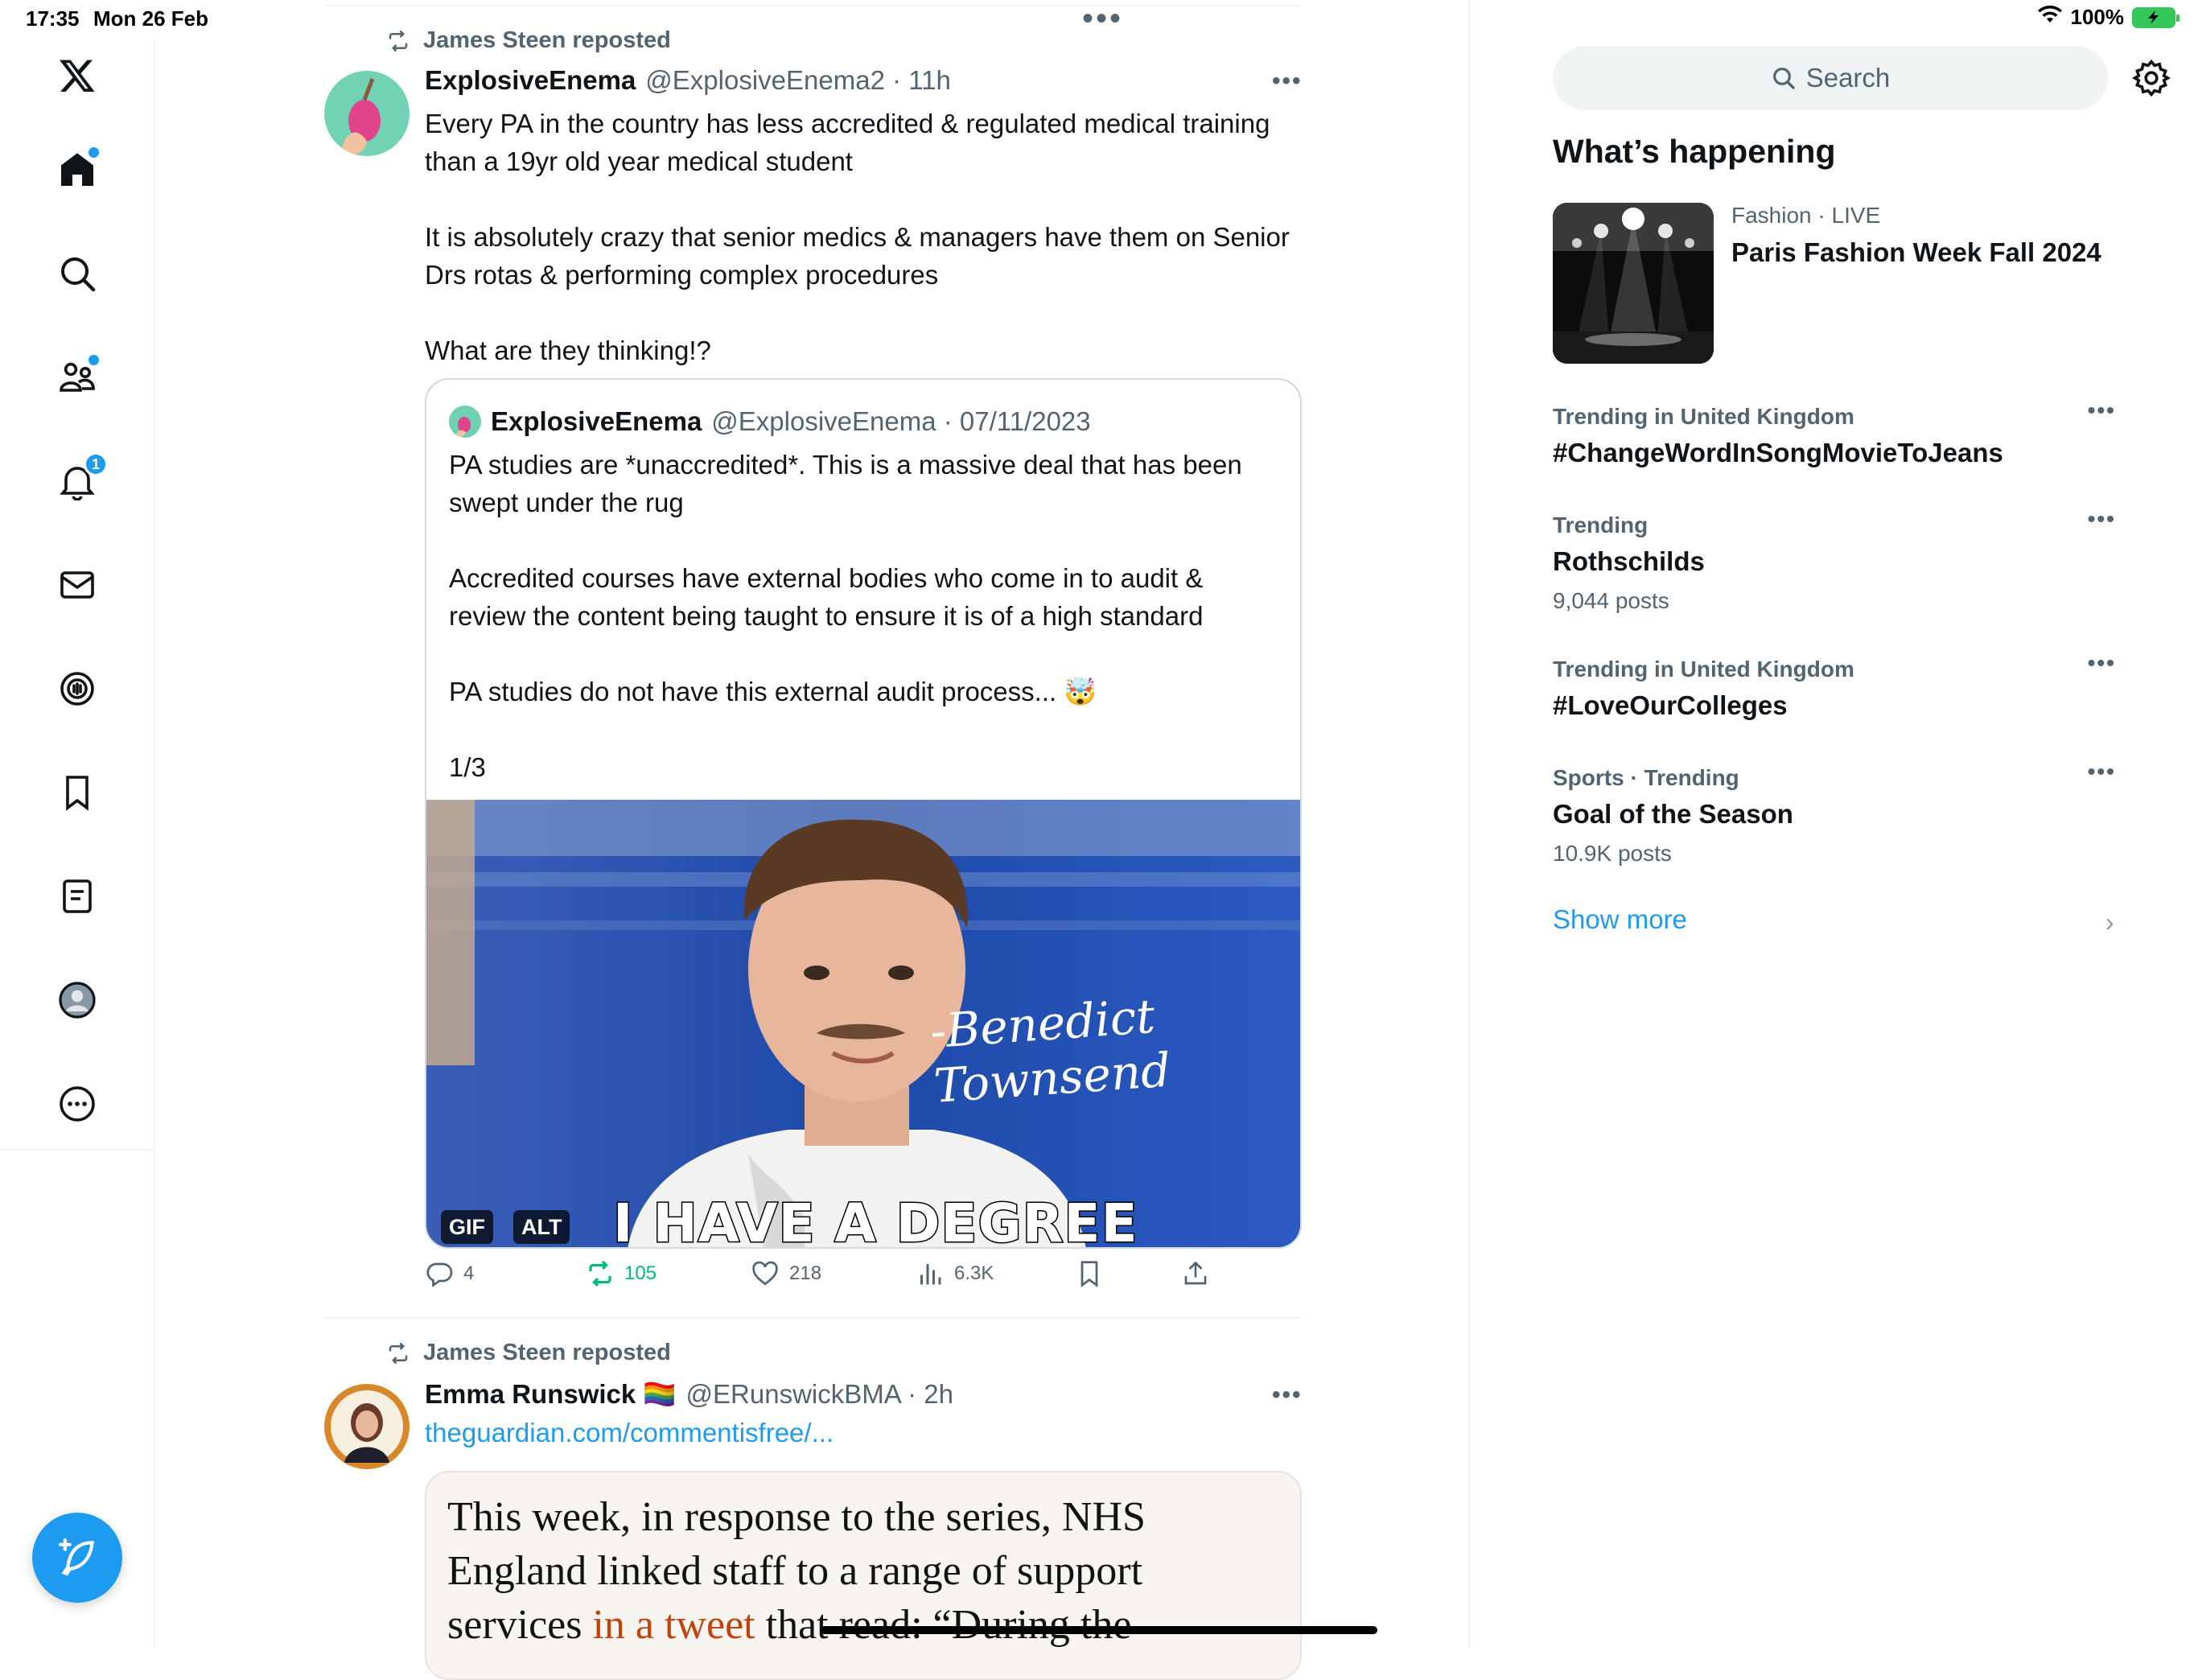 Image resolution: width=2198 pixels, height=1680 pixels. I want to click on search-input: Search, so click(1830, 78).